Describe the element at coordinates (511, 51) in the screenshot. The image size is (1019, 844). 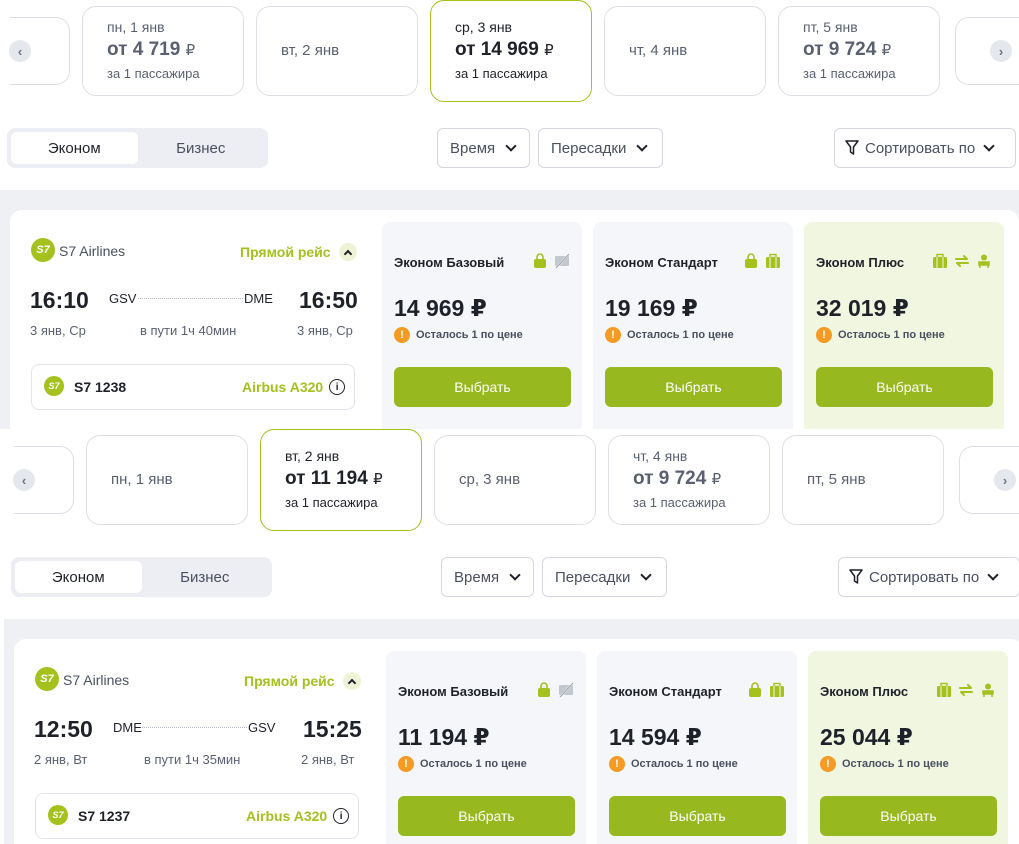
I see `date-card-selected: ср, 3 янв от 14 969 ₽ за 1 пассажира` at that location.